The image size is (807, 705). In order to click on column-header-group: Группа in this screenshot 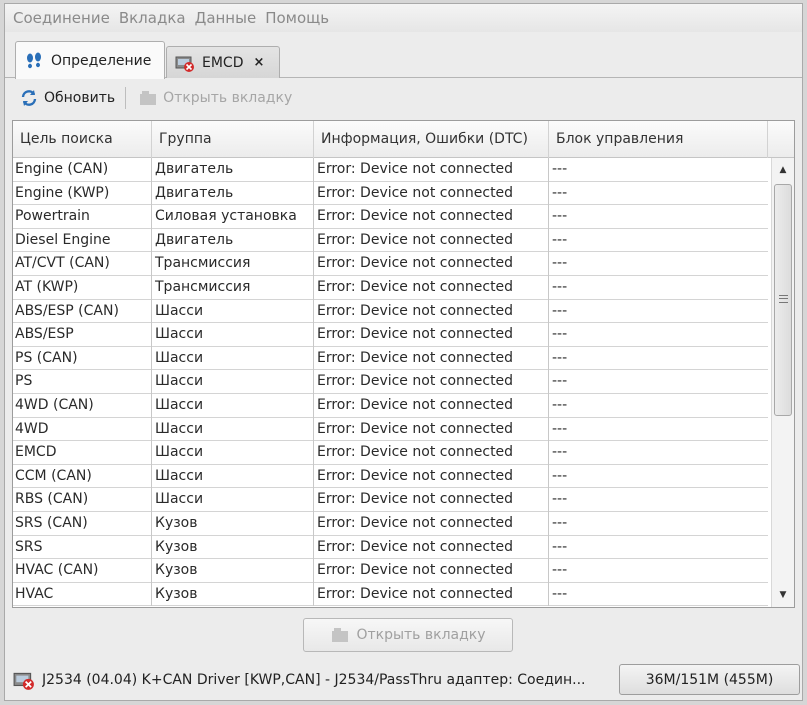, I will do `click(233, 139)`.